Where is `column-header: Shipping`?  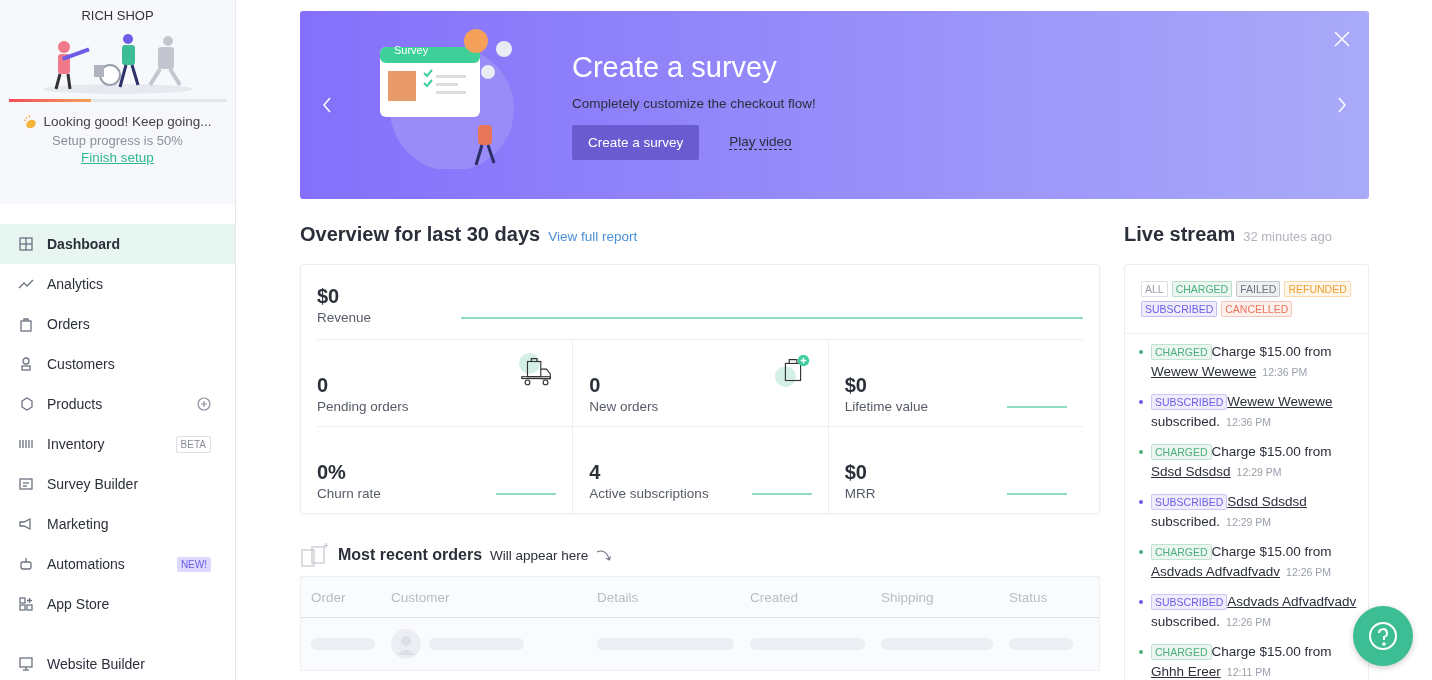
column-header: Shipping is located at coordinates (908, 597).